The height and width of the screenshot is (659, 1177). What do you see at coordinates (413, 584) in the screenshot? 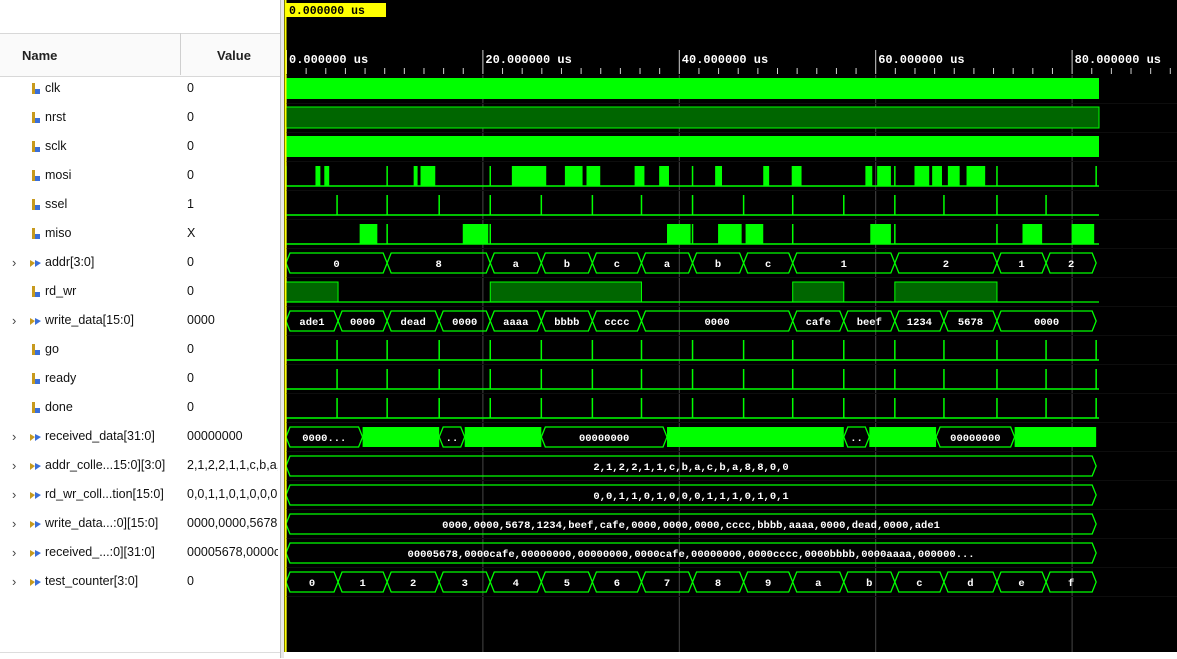
I see `test_counter-bus-label: 2` at bounding box center [413, 584].